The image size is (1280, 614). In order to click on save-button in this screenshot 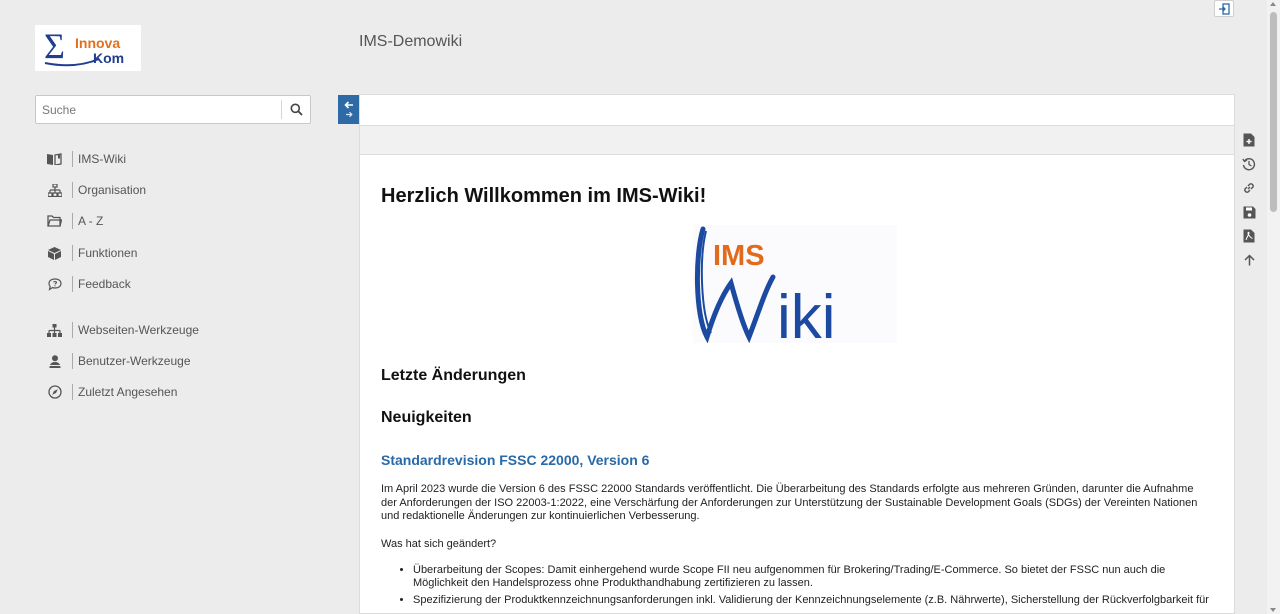, I will do `click(1249, 212)`.